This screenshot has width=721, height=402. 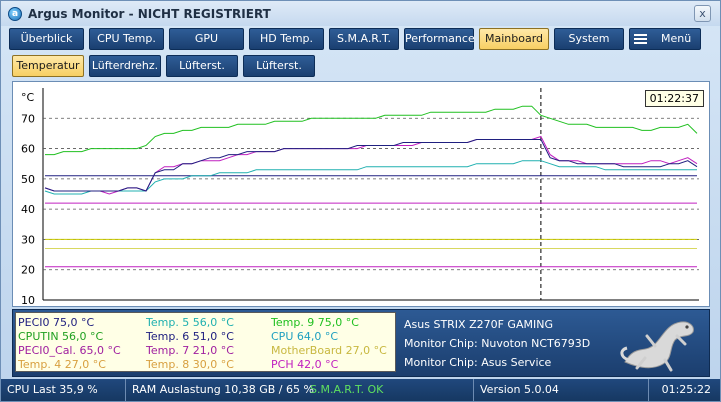 What do you see at coordinates (676, 38) in the screenshot?
I see `tab-menu-label: Menü` at bounding box center [676, 38].